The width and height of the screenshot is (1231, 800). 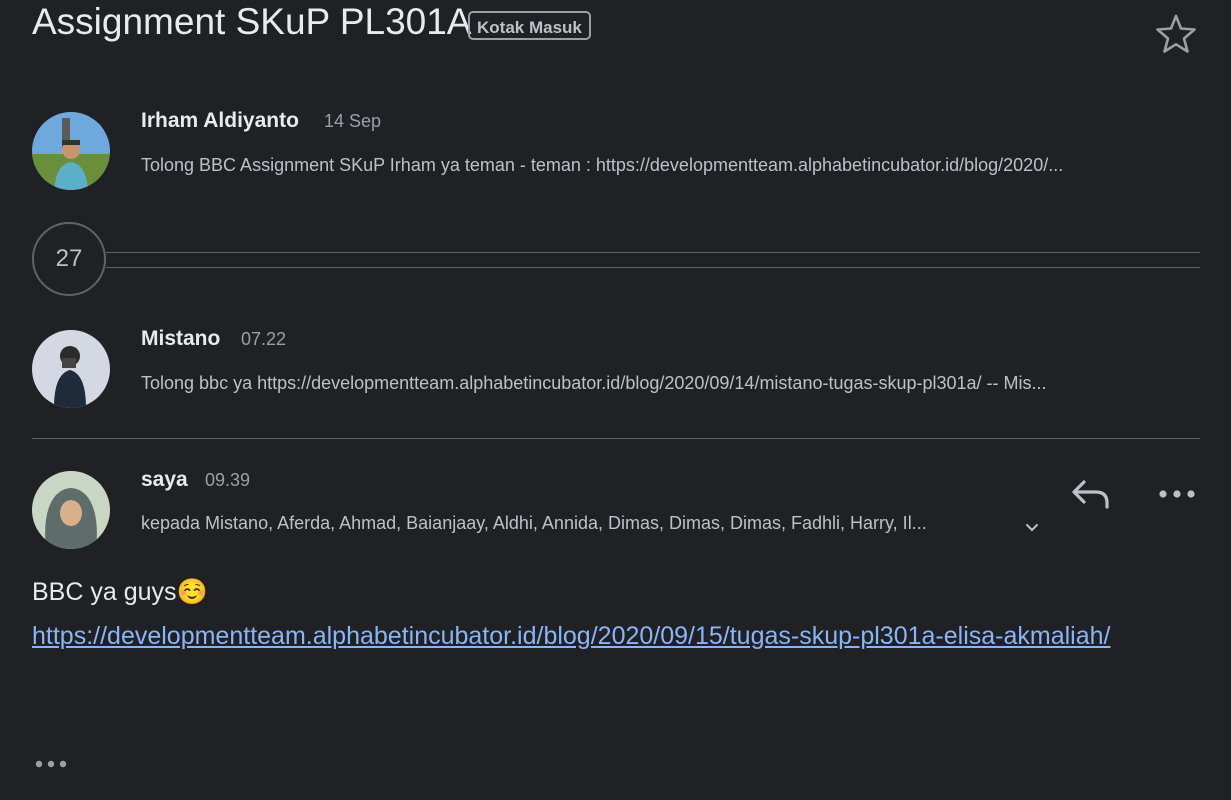 What do you see at coordinates (1176, 34) in the screenshot?
I see `star-icon` at bounding box center [1176, 34].